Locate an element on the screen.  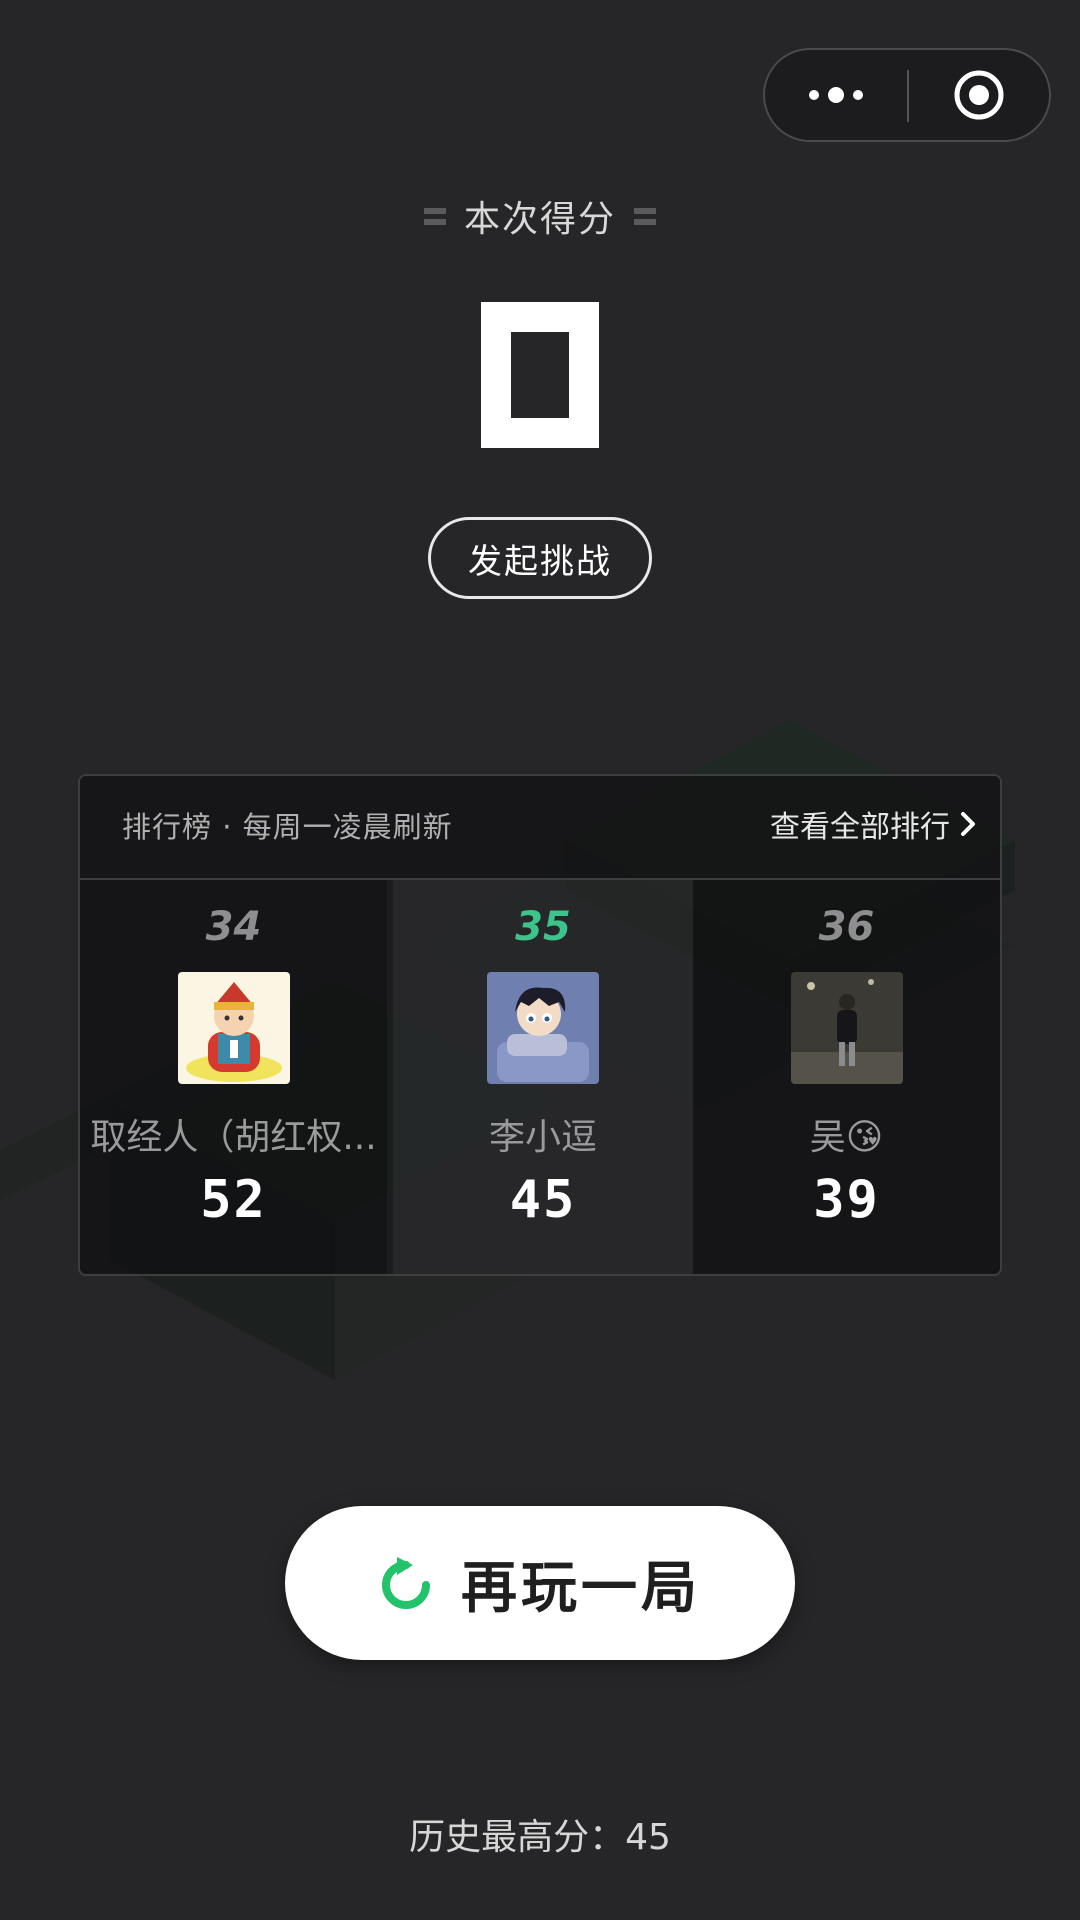
entry-score: 39 is located at coordinates (846, 1200).